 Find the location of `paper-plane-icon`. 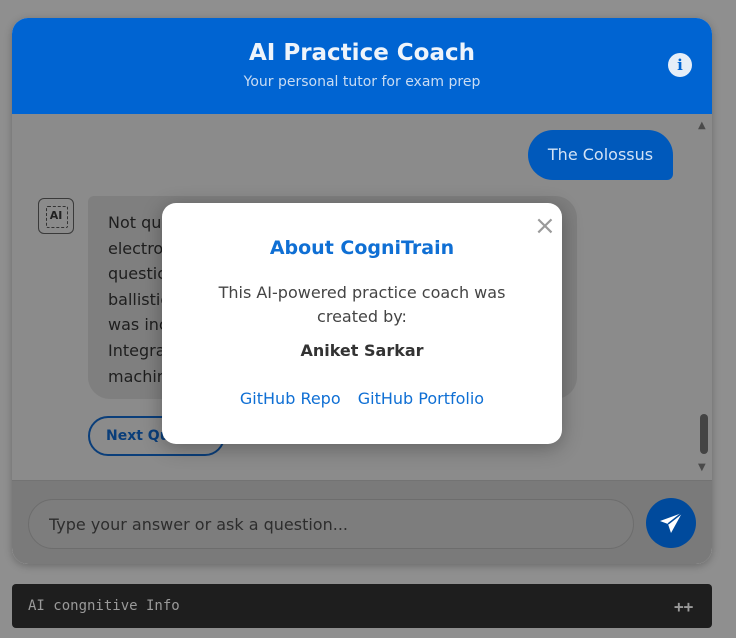

paper-plane-icon is located at coordinates (671, 522).